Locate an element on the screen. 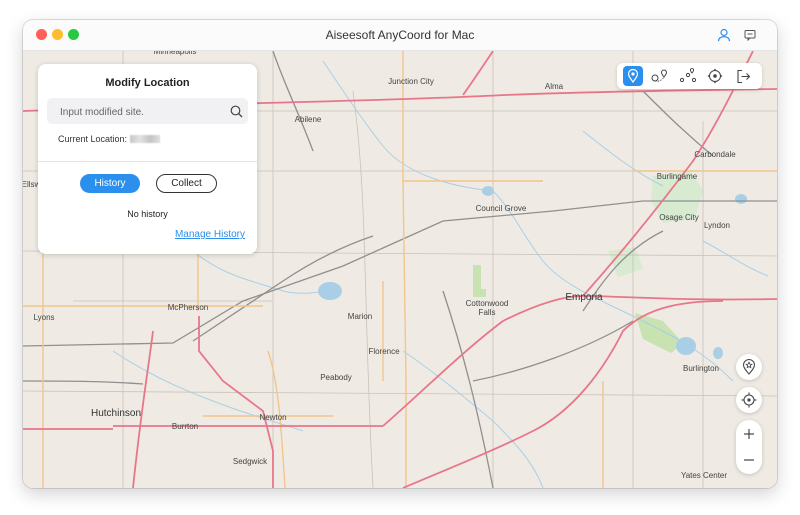  map-town-label: Carbondale is located at coordinates (715, 154).